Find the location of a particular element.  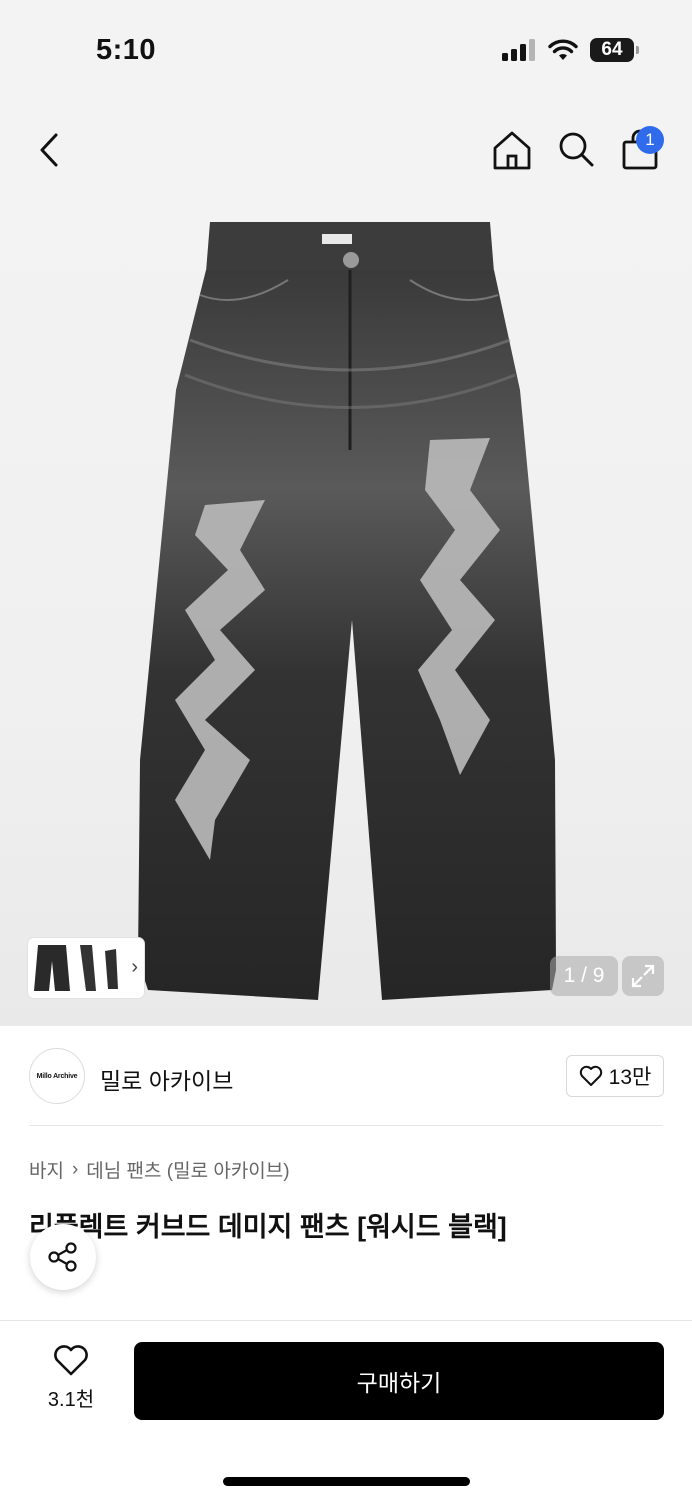

cart-count-badge: 1 is located at coordinates (650, 140).